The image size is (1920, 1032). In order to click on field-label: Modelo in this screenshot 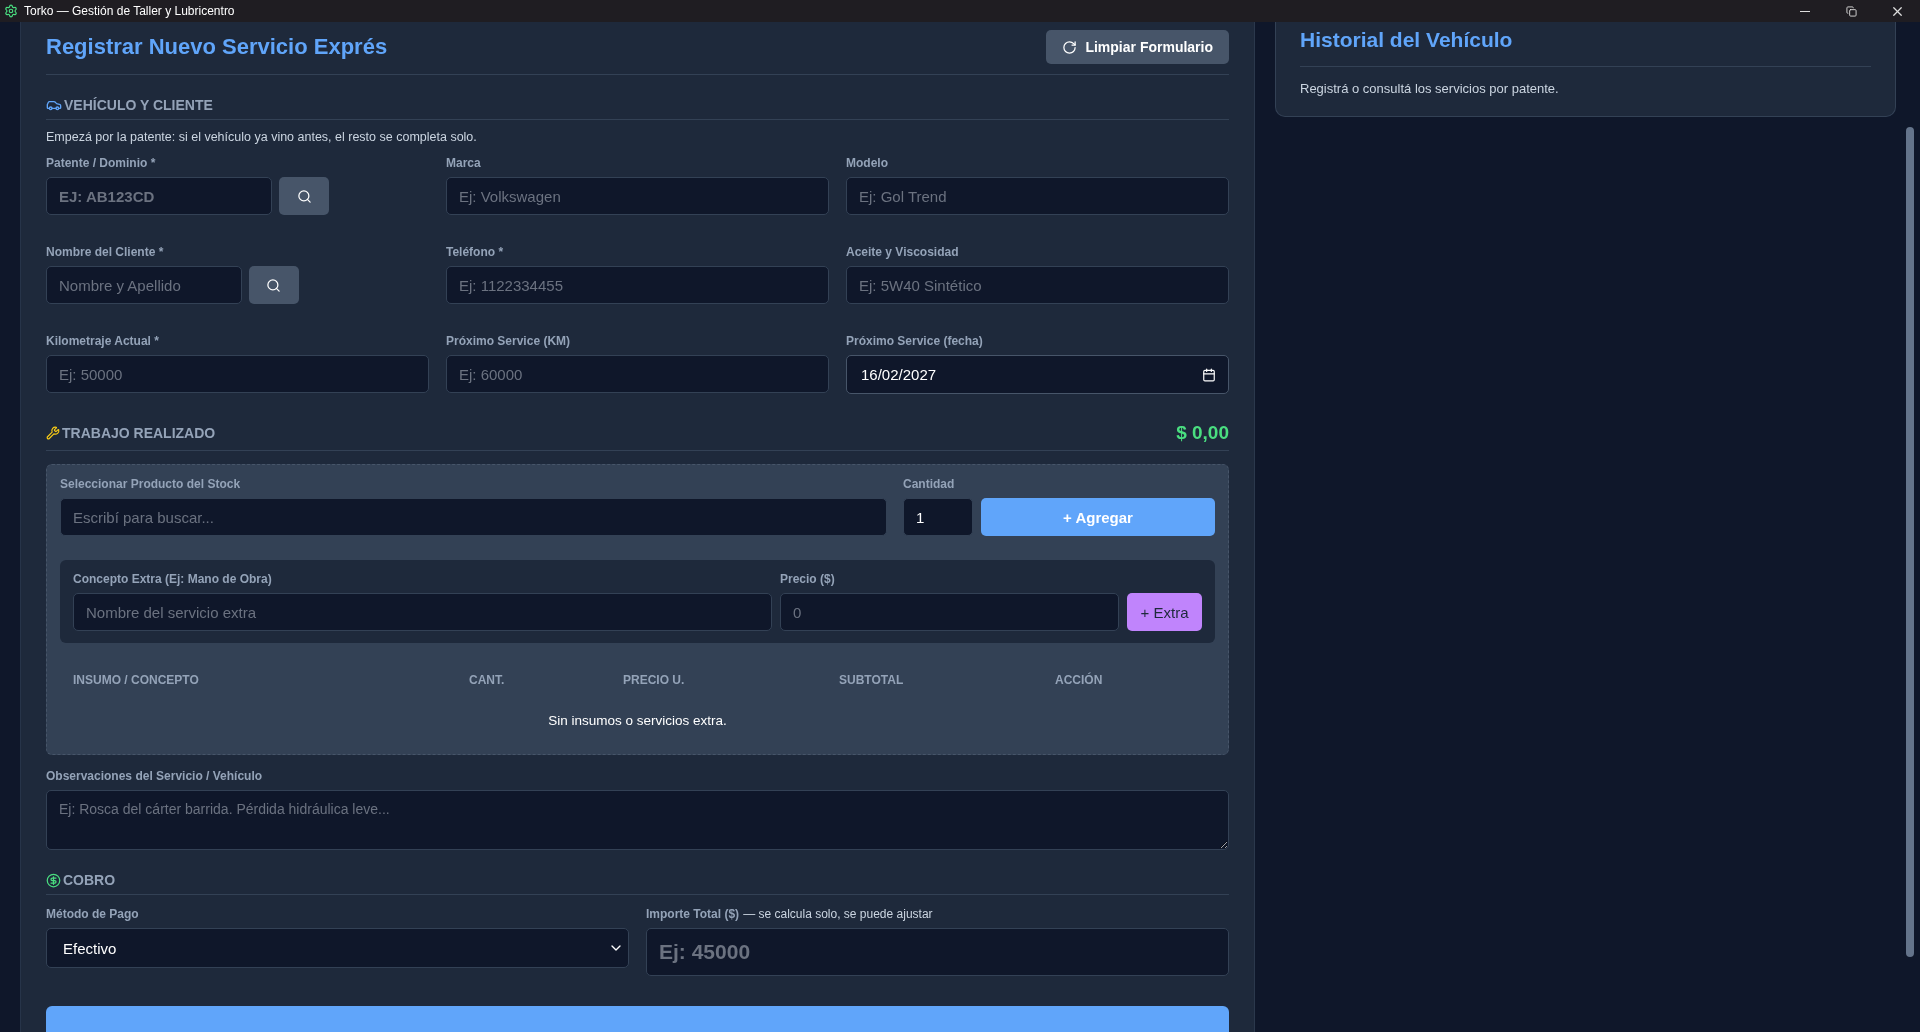, I will do `click(867, 163)`.